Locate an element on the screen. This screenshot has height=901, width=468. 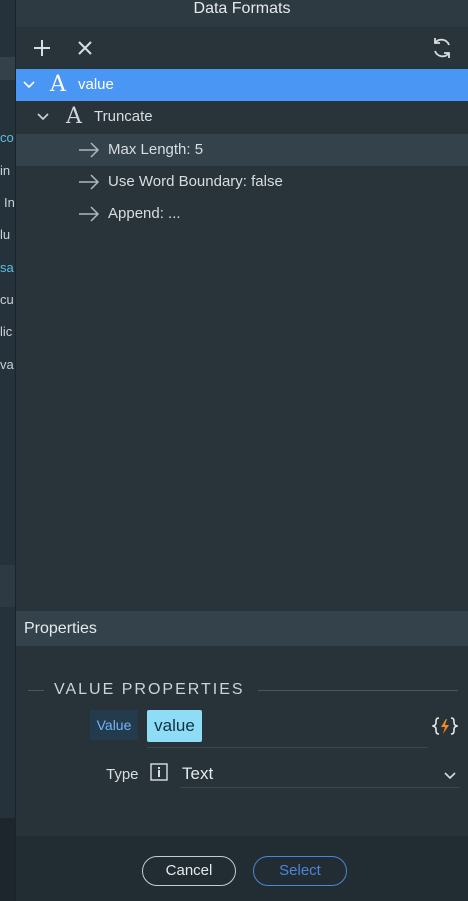
section-title: VALUE PROPERTIES is located at coordinates (243, 690).